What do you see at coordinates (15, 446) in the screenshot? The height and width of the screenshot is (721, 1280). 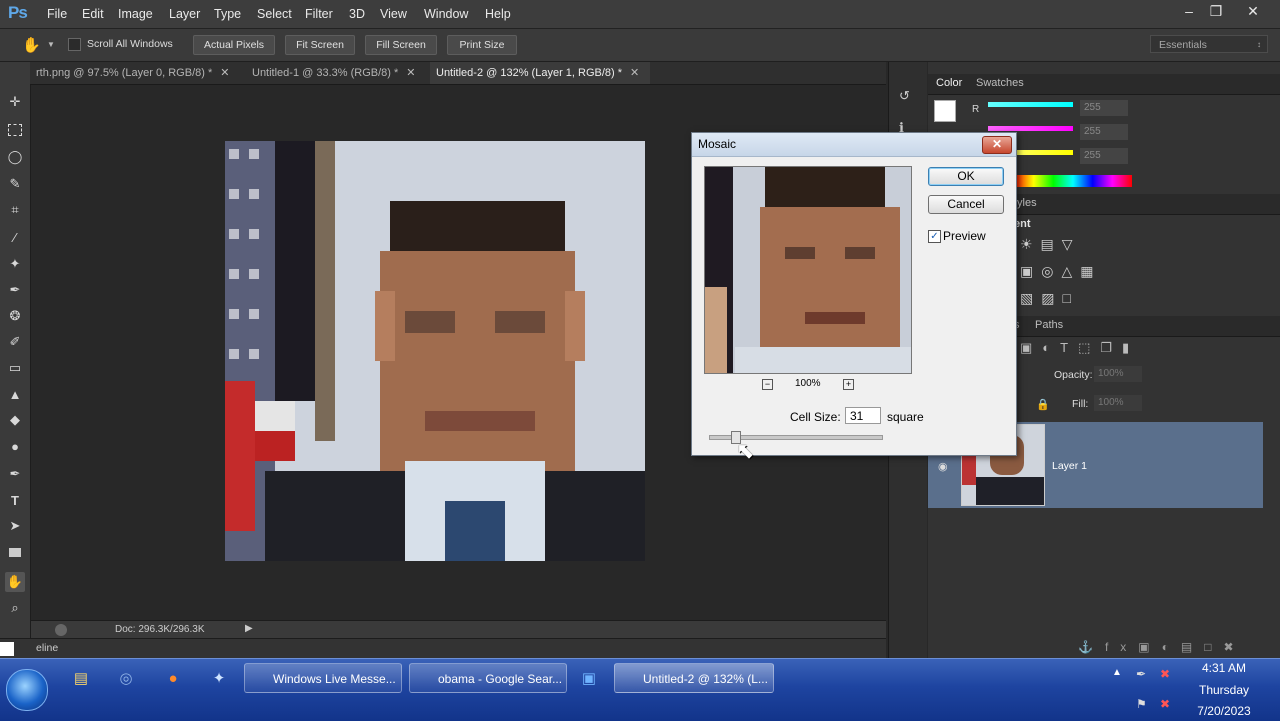 I see `dodge-tool-icon: ●` at bounding box center [15, 446].